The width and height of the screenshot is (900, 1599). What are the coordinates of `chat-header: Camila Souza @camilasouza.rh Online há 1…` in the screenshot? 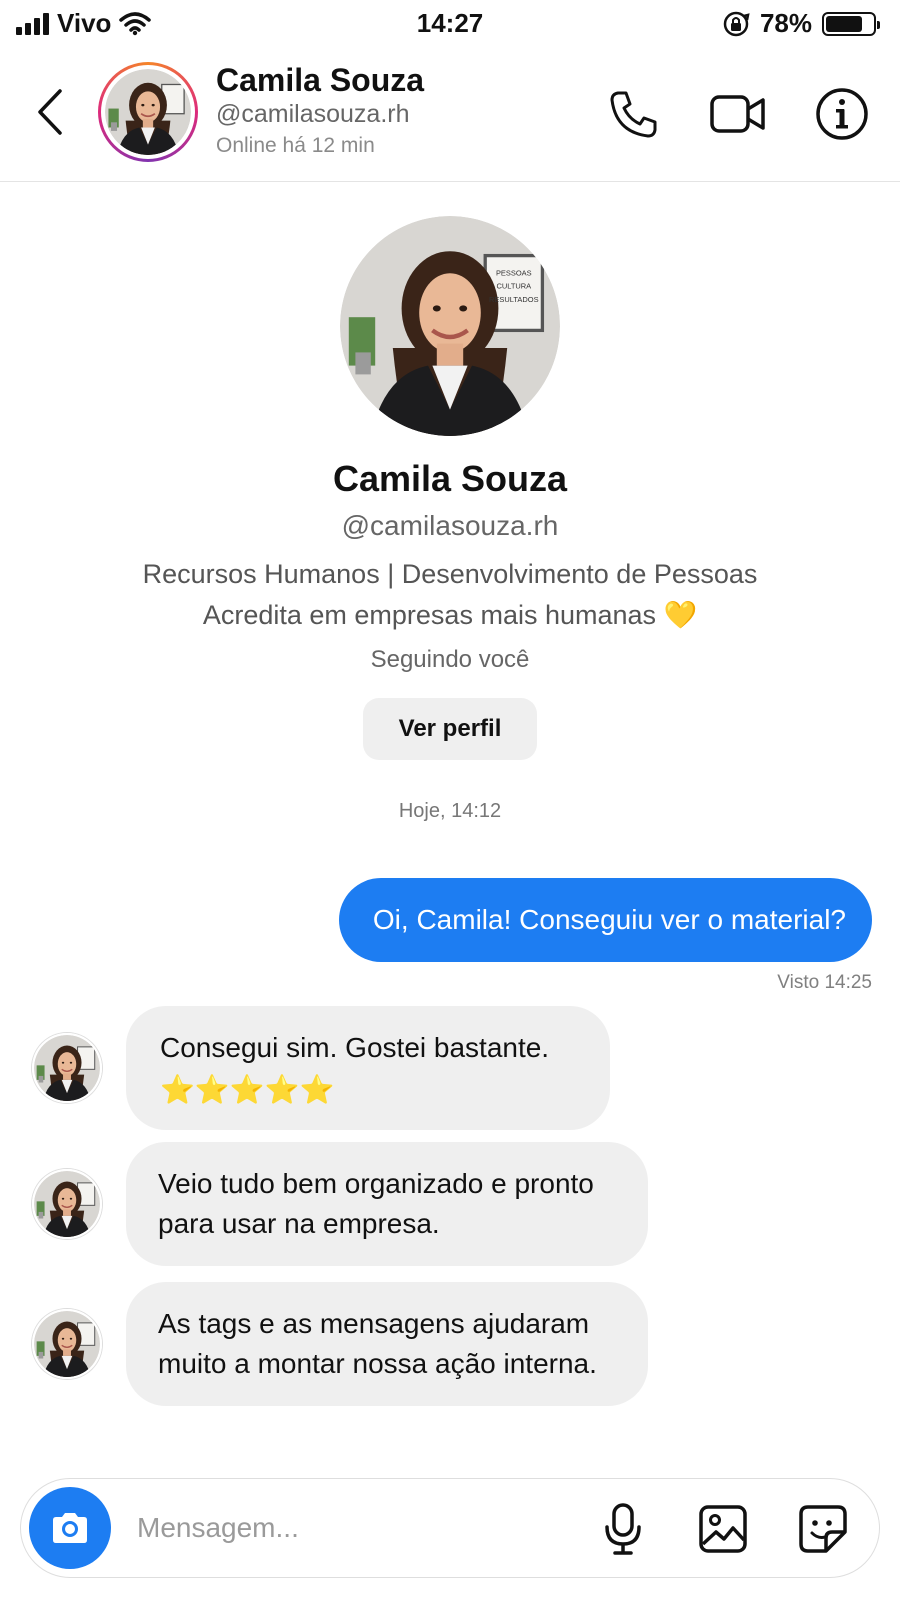 It's located at (450, 119).